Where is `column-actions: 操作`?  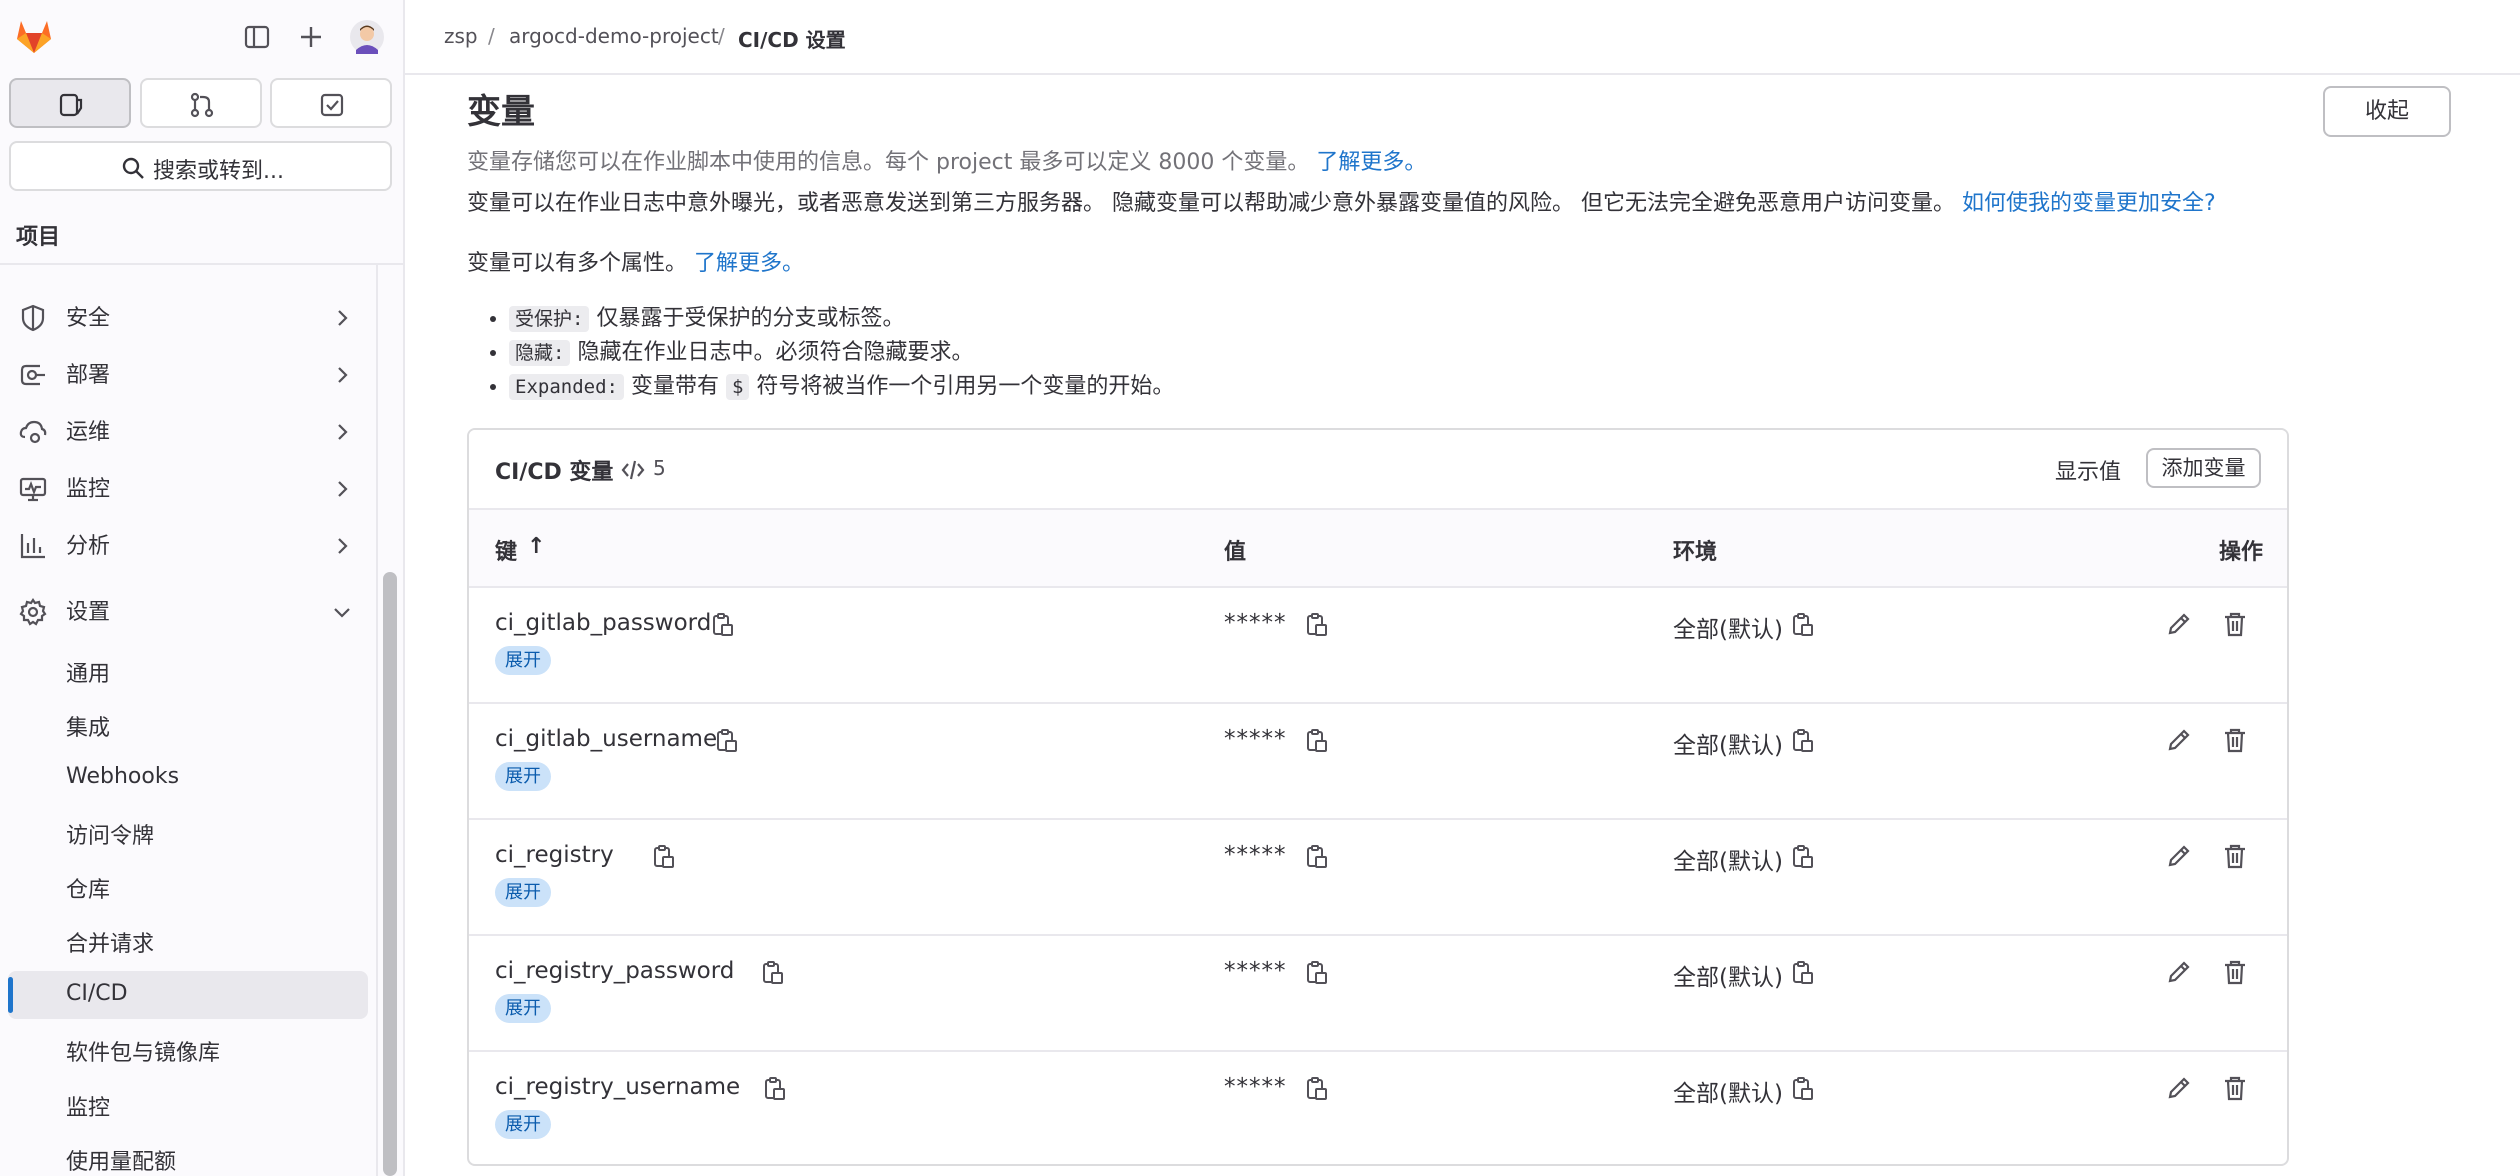
column-actions: 操作 is located at coordinates (2241, 552).